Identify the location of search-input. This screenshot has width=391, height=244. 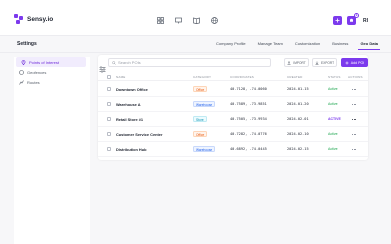
(193, 62).